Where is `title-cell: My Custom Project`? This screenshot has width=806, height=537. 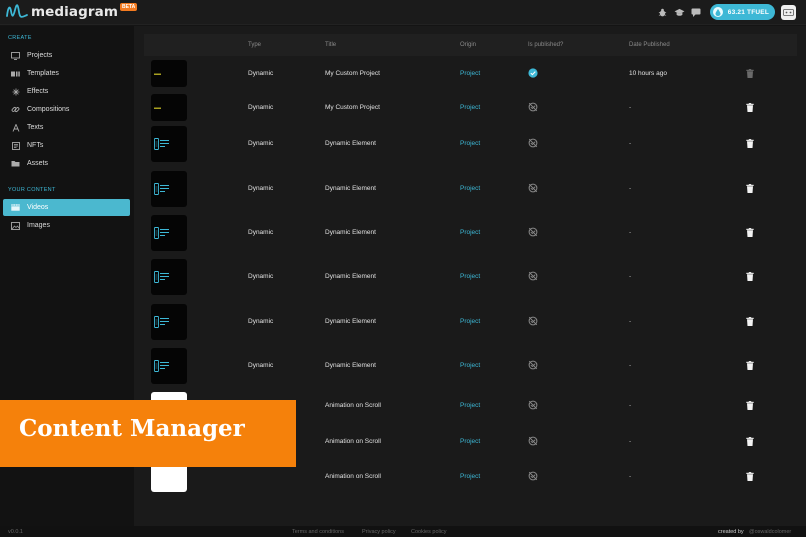
title-cell: My Custom Project is located at coordinates (352, 73).